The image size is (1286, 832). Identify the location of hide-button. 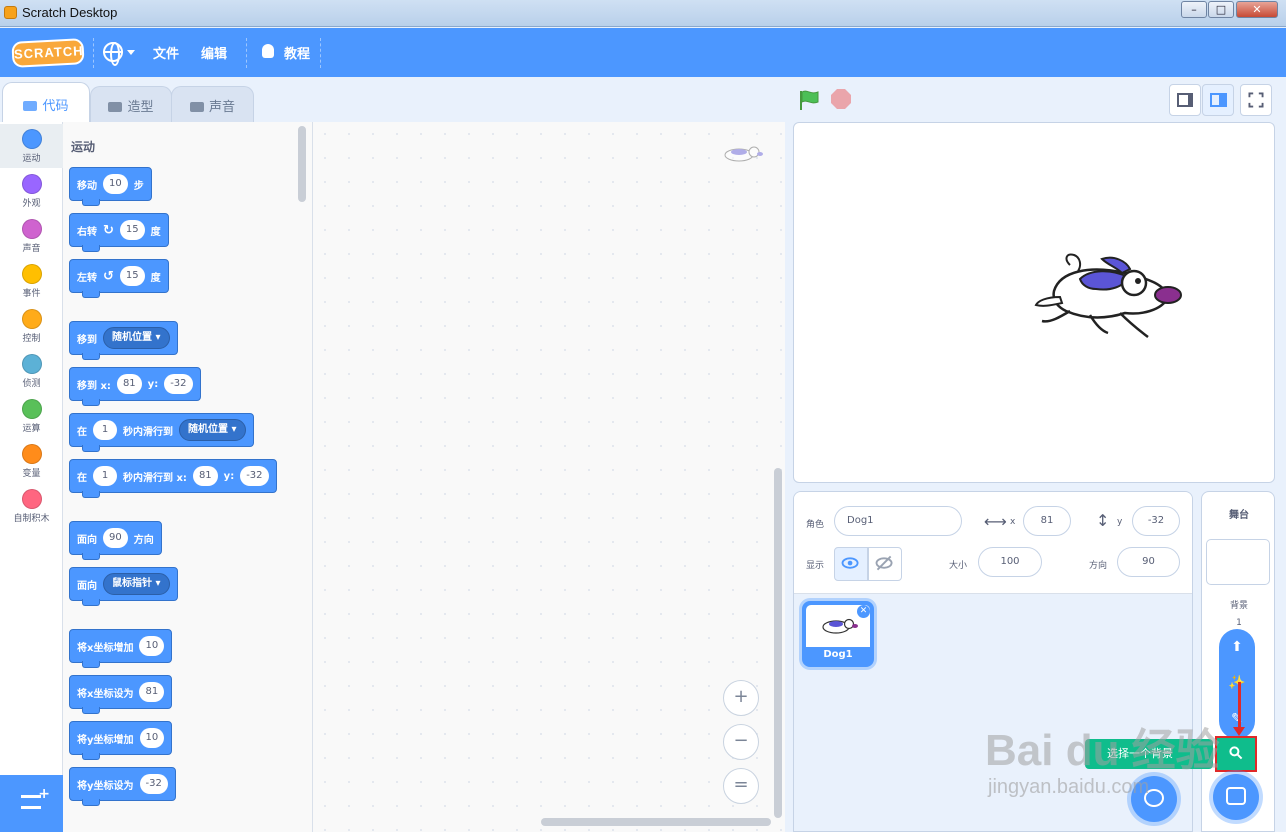
(885, 564).